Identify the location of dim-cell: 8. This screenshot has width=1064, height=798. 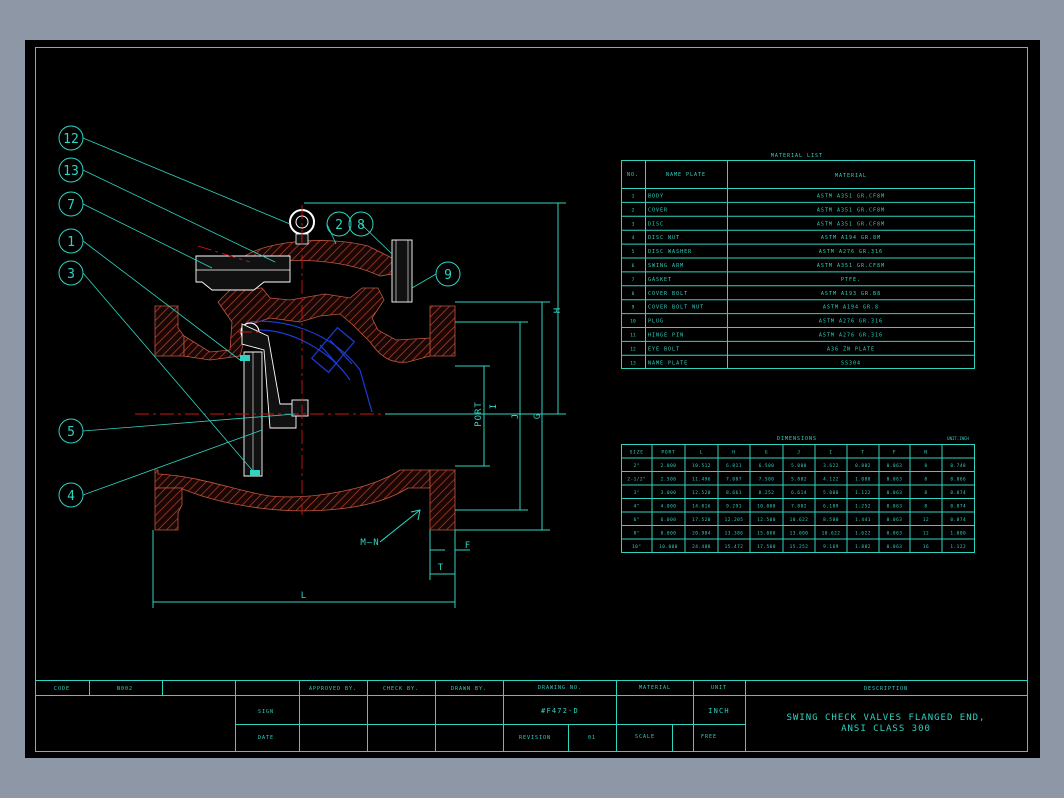
(925, 466).